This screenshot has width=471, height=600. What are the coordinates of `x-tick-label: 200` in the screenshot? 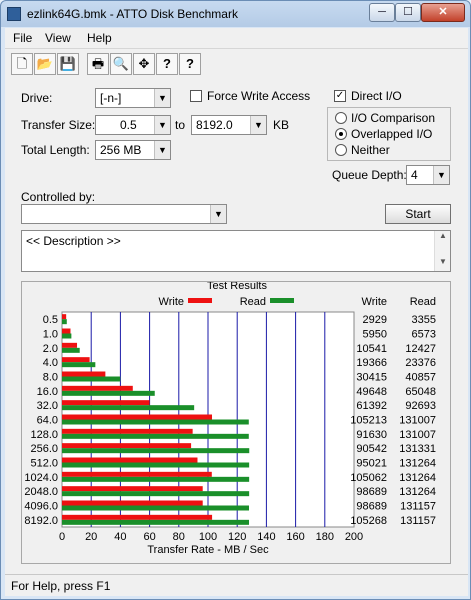 It's located at (354, 537).